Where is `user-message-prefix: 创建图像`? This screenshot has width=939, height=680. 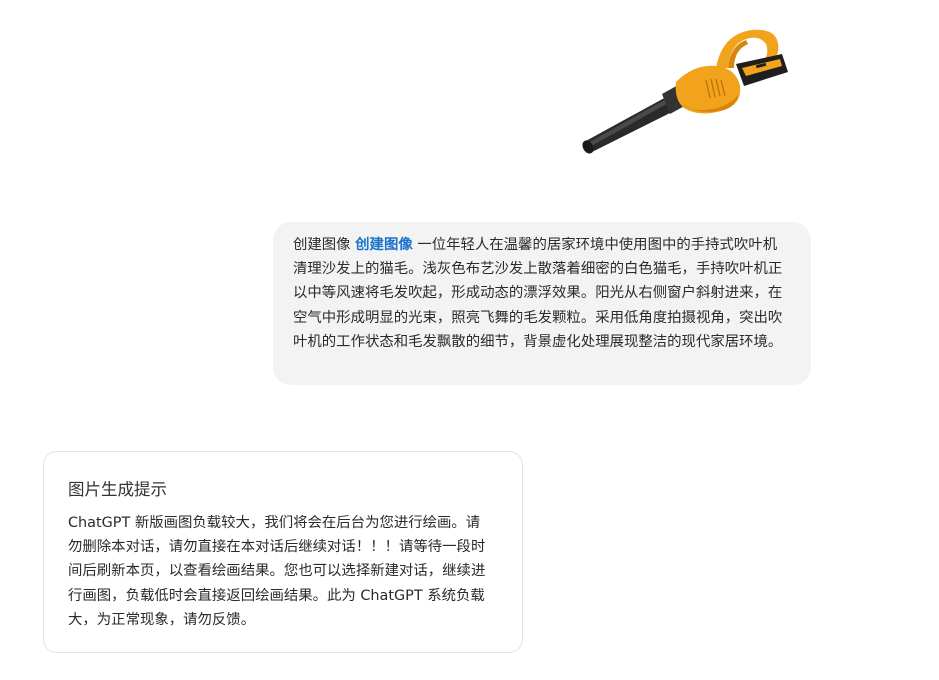 user-message-prefix: 创建图像 is located at coordinates (322, 245).